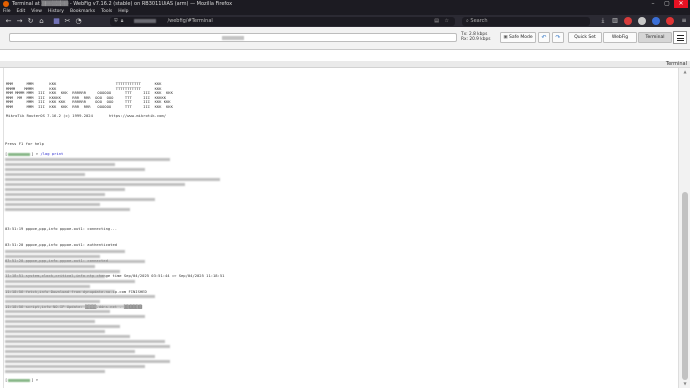  What do you see at coordinates (189, 21) in the screenshot?
I see `url-text: /webfig/#Terminal` at bounding box center [189, 21].